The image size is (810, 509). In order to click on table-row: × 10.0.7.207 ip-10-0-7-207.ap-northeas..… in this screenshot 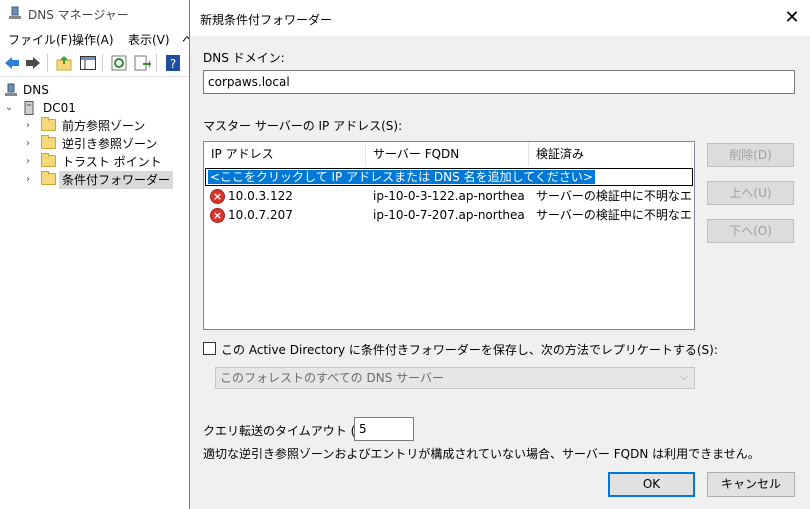, I will do `click(449, 215)`.